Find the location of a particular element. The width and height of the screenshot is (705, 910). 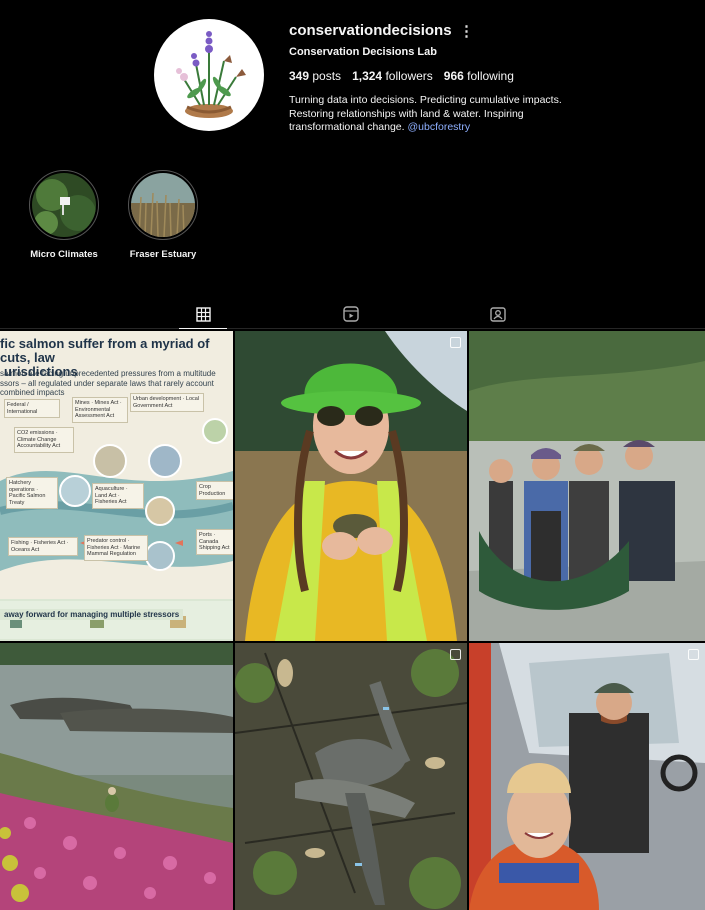

profile-full-name: Conservation Decisions Lab is located at coordinates (363, 52).